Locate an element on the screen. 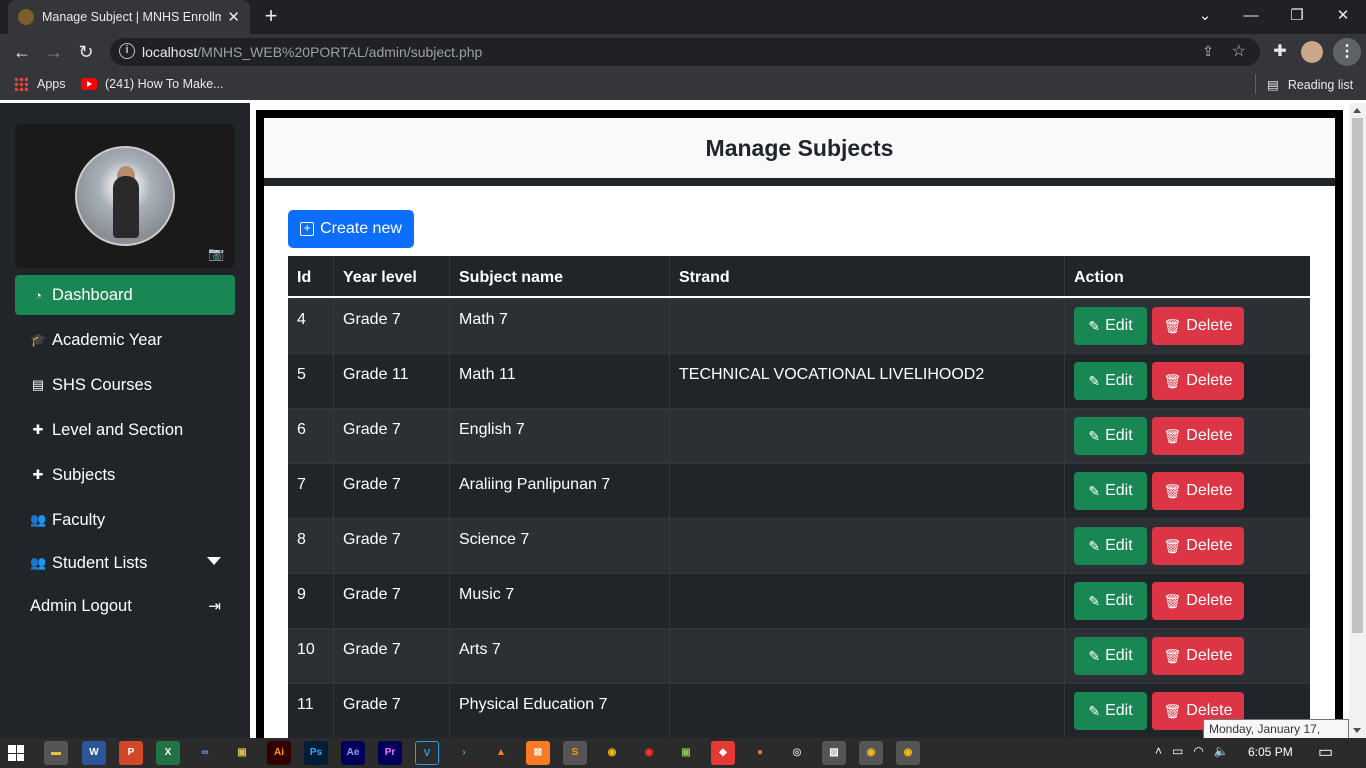 The image size is (1366, 768). illustrator-icon: Ai is located at coordinates (279, 753).